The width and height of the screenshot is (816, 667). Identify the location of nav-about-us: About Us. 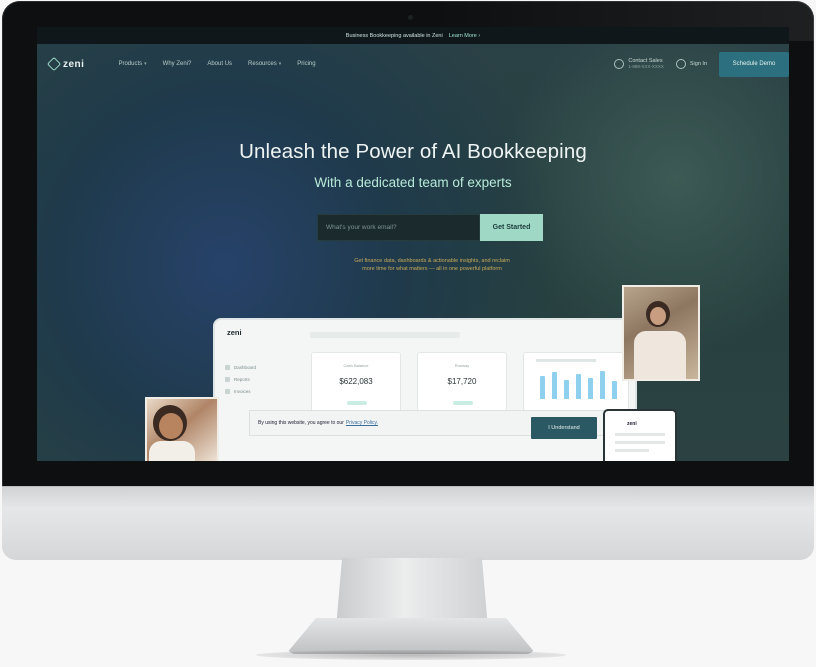
(219, 64).